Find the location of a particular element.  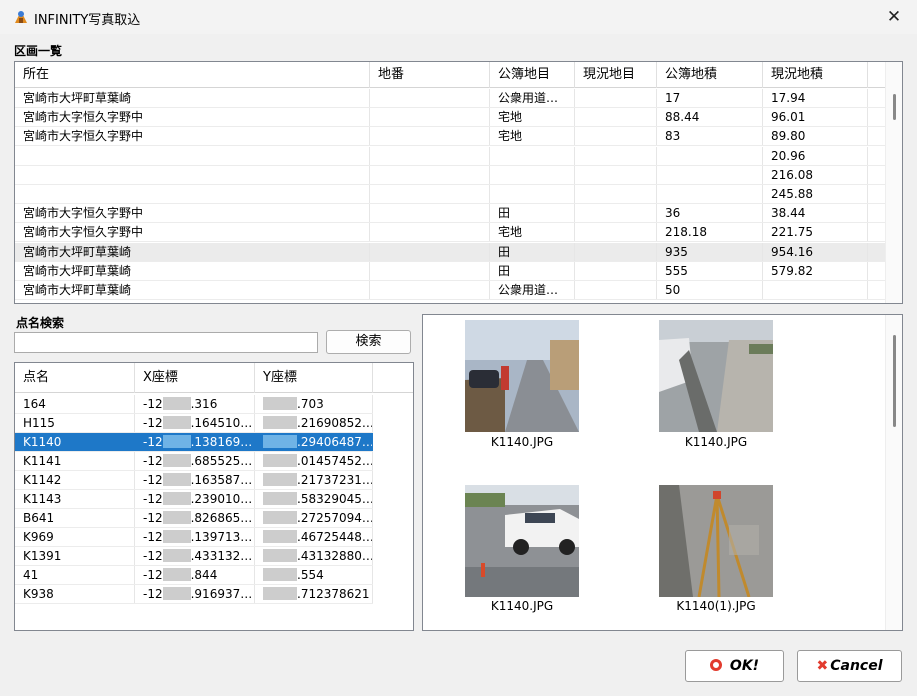

y-coordinate-cell: .554 is located at coordinates (314, 575).